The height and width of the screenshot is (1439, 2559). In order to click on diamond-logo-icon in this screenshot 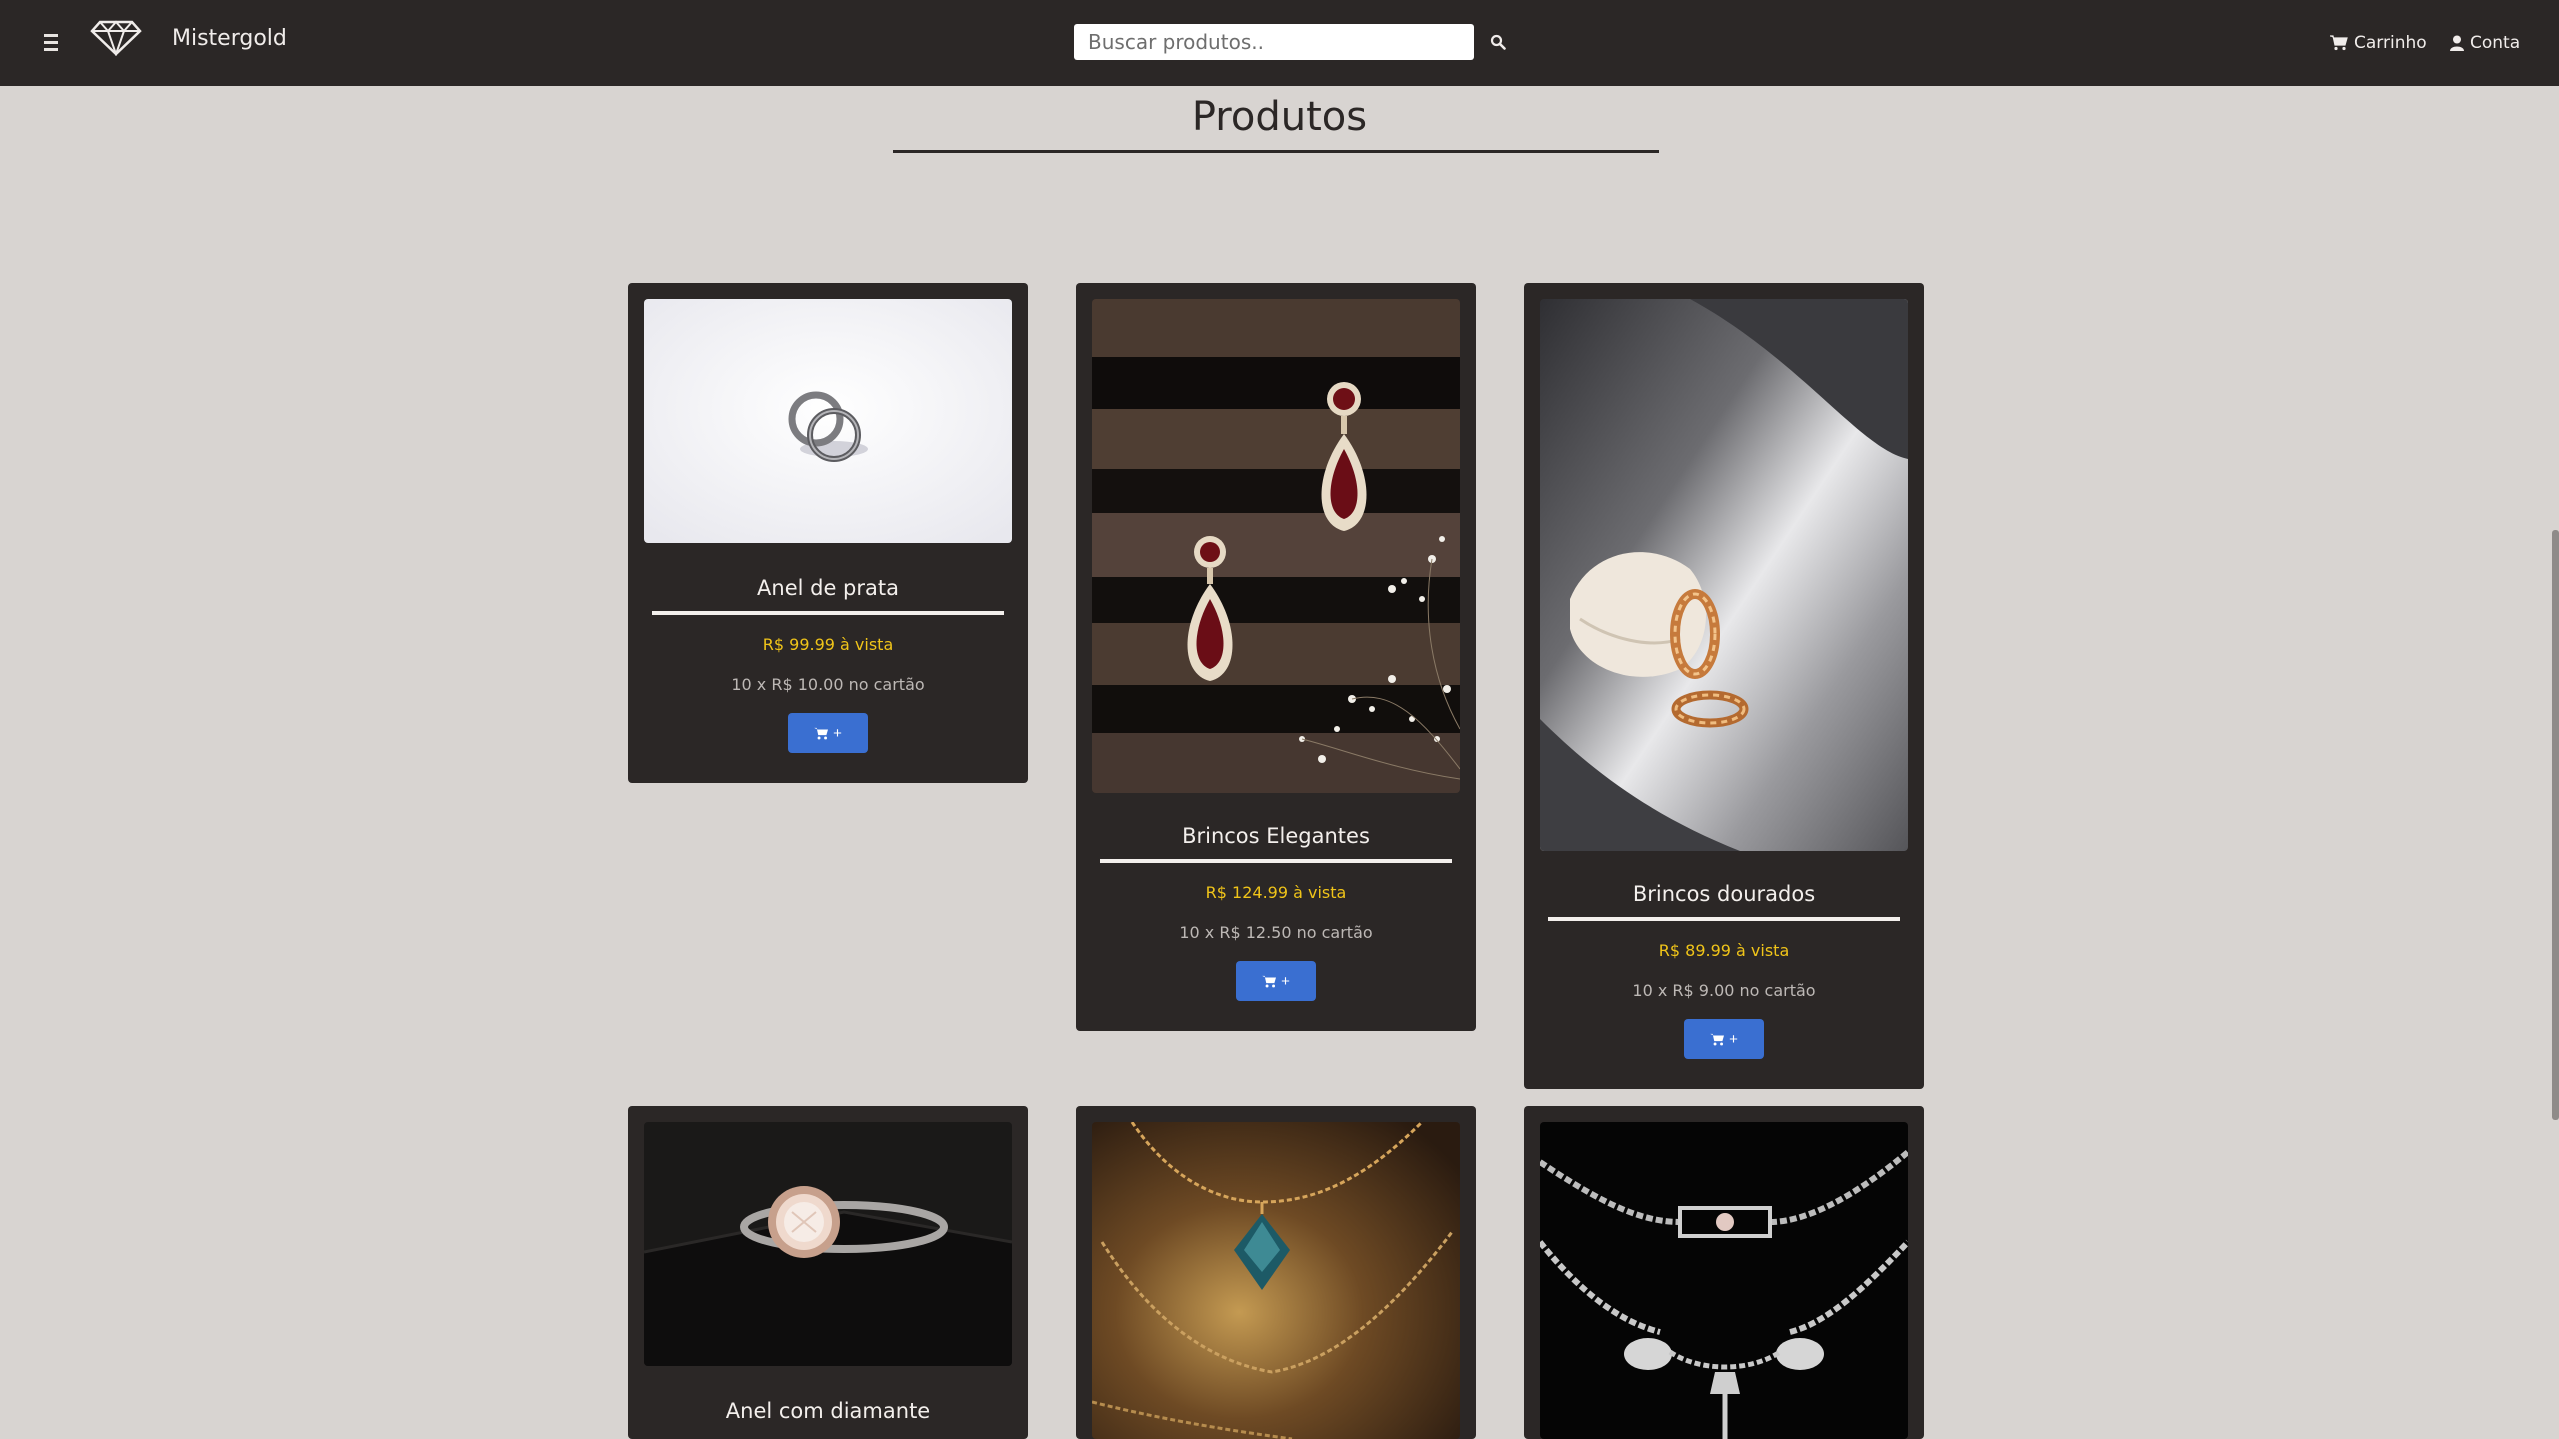, I will do `click(116, 36)`.